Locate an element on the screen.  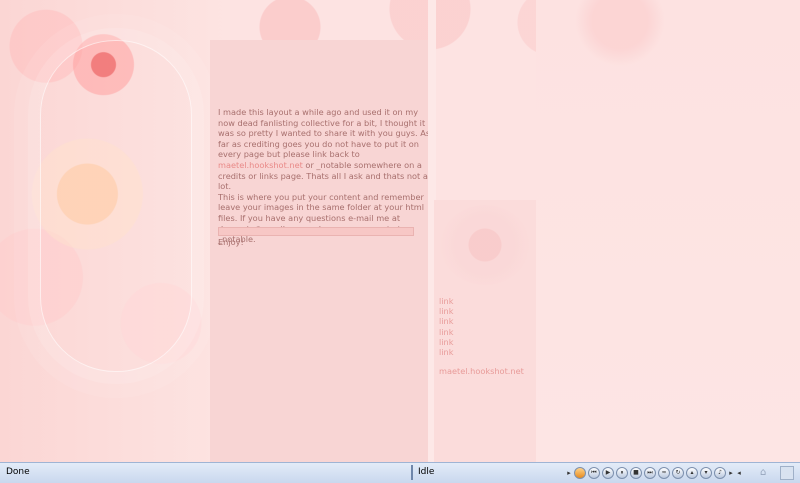
arrow-left-icon: ◂ is located at coordinates (739, 473).